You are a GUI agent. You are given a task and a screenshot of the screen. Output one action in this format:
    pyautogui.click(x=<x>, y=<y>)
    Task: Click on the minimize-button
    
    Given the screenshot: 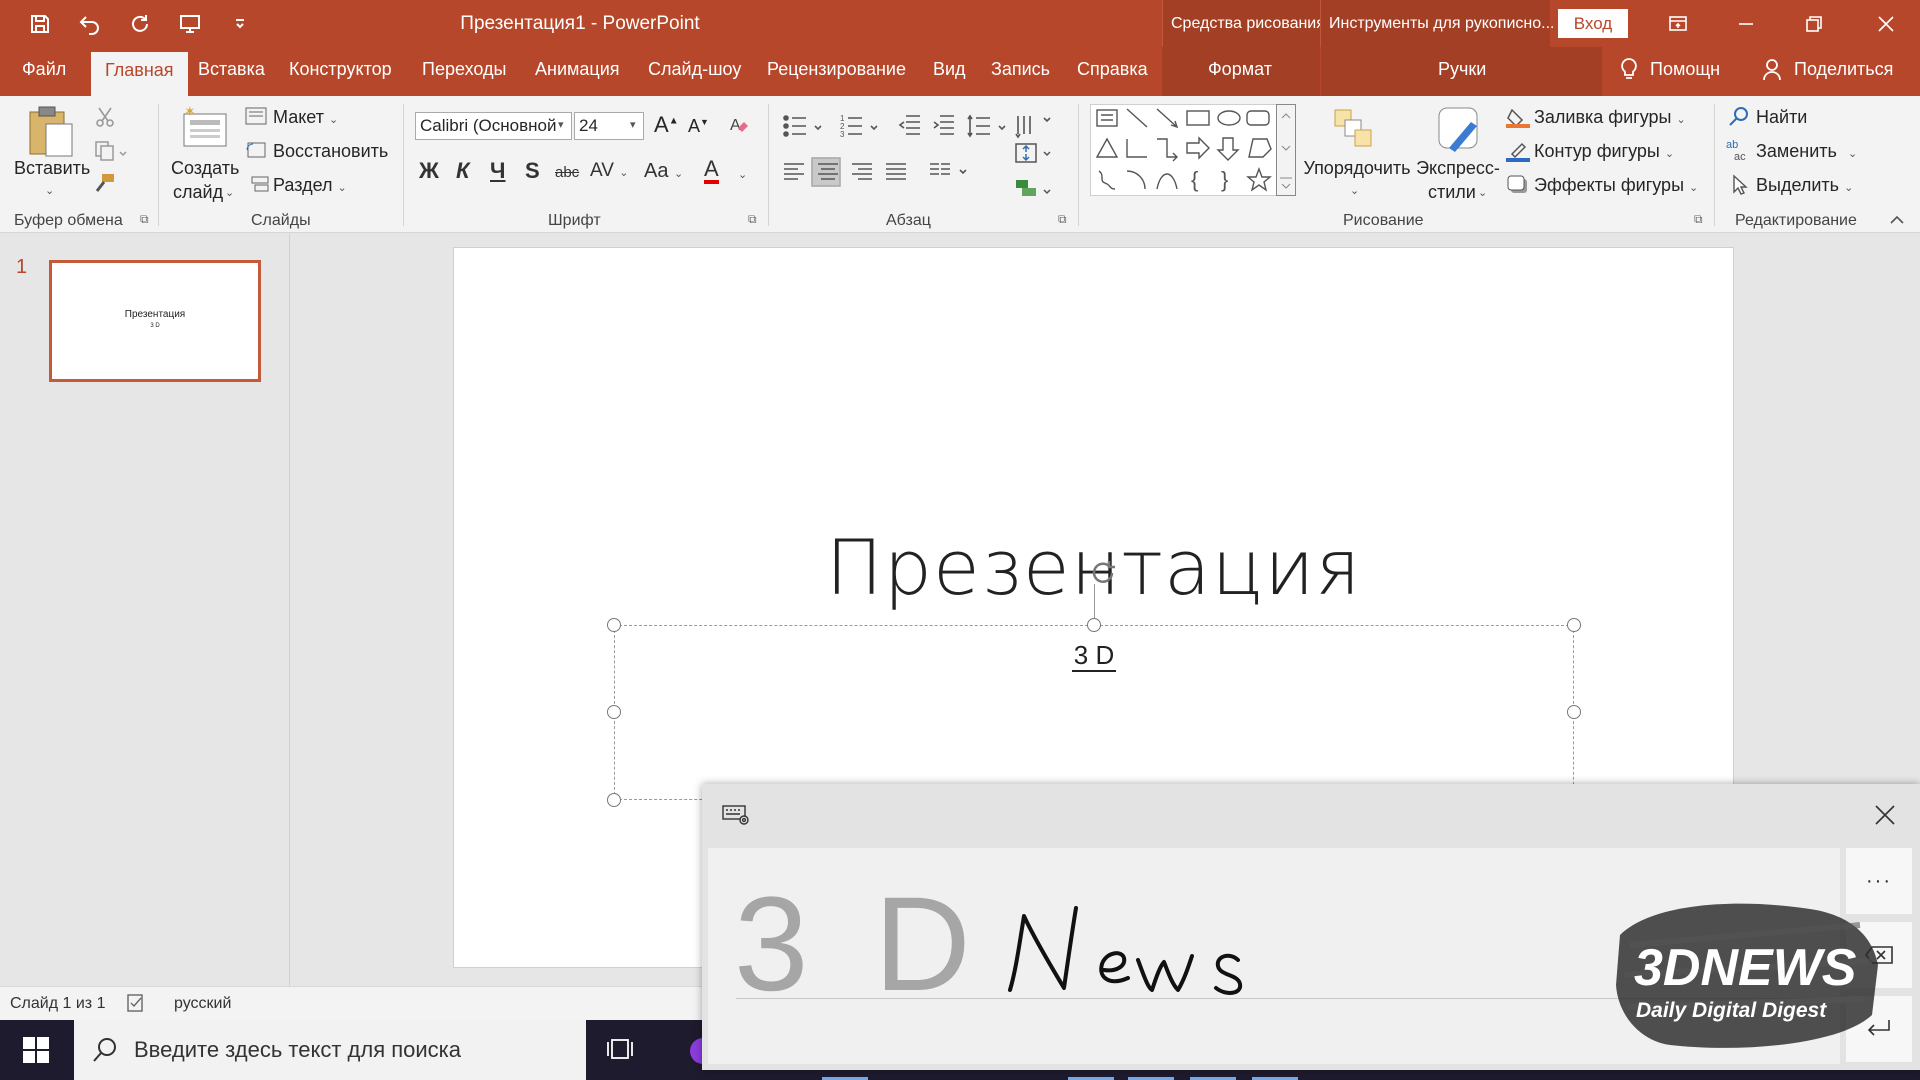 What is the action you would take?
    pyautogui.click(x=1746, y=23)
    